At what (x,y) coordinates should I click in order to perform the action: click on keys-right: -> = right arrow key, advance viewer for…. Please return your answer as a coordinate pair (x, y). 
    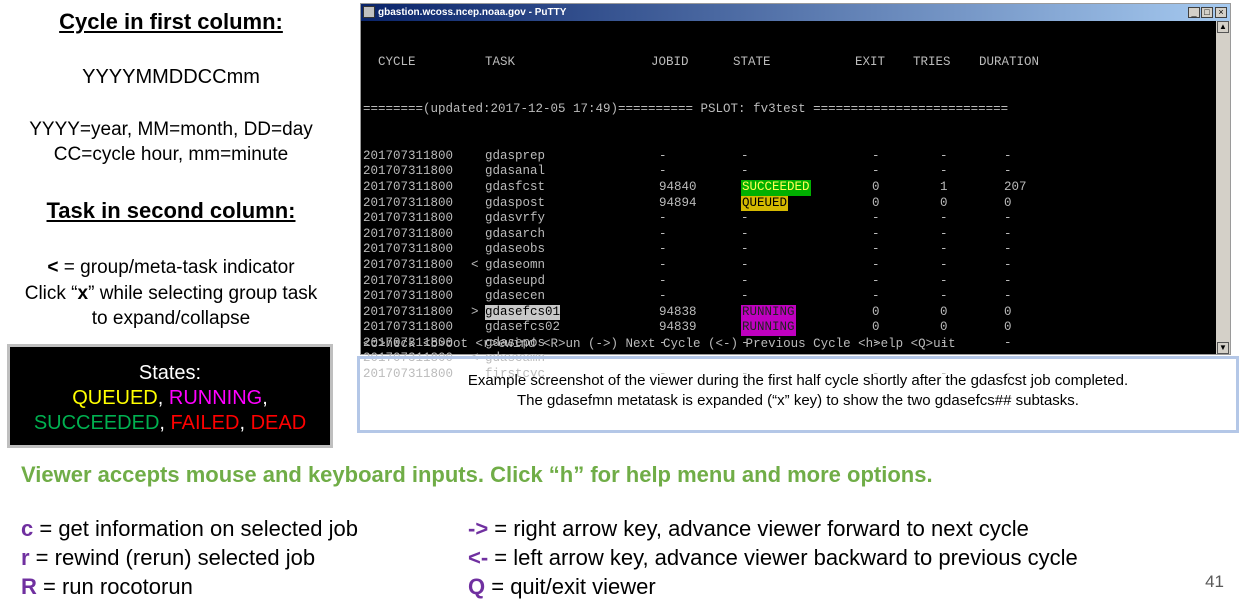
    Looking at the image, I should click on (773, 557).